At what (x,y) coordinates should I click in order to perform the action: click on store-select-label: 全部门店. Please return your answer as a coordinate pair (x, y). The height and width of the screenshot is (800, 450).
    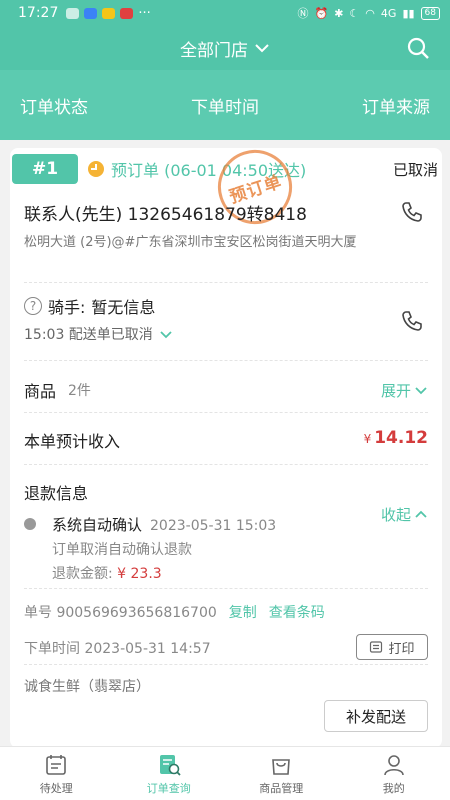
    Looking at the image, I should click on (214, 50).